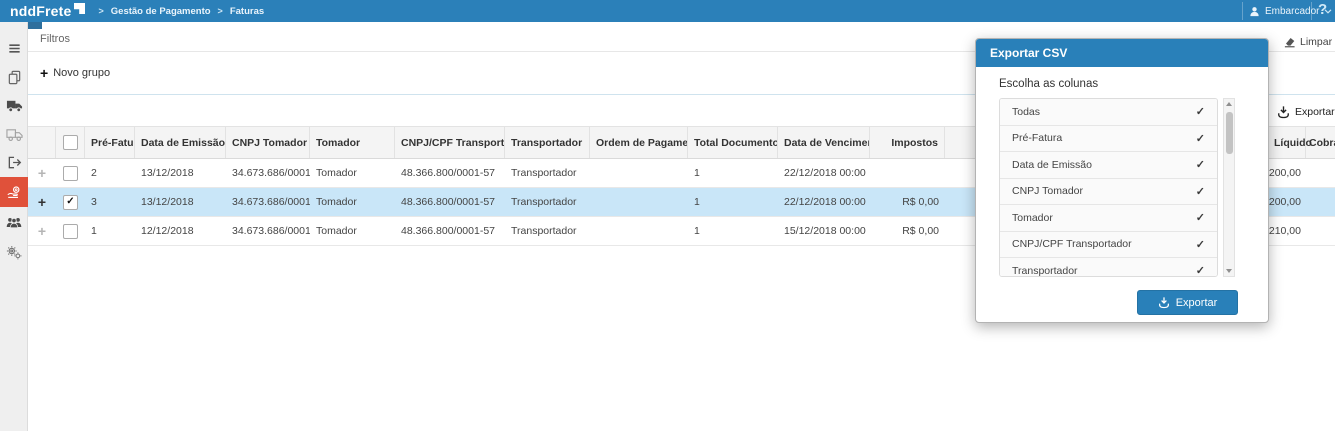 The image size is (1335, 431). Describe the element at coordinates (14, 105) in the screenshot. I see `truck-icon` at that location.